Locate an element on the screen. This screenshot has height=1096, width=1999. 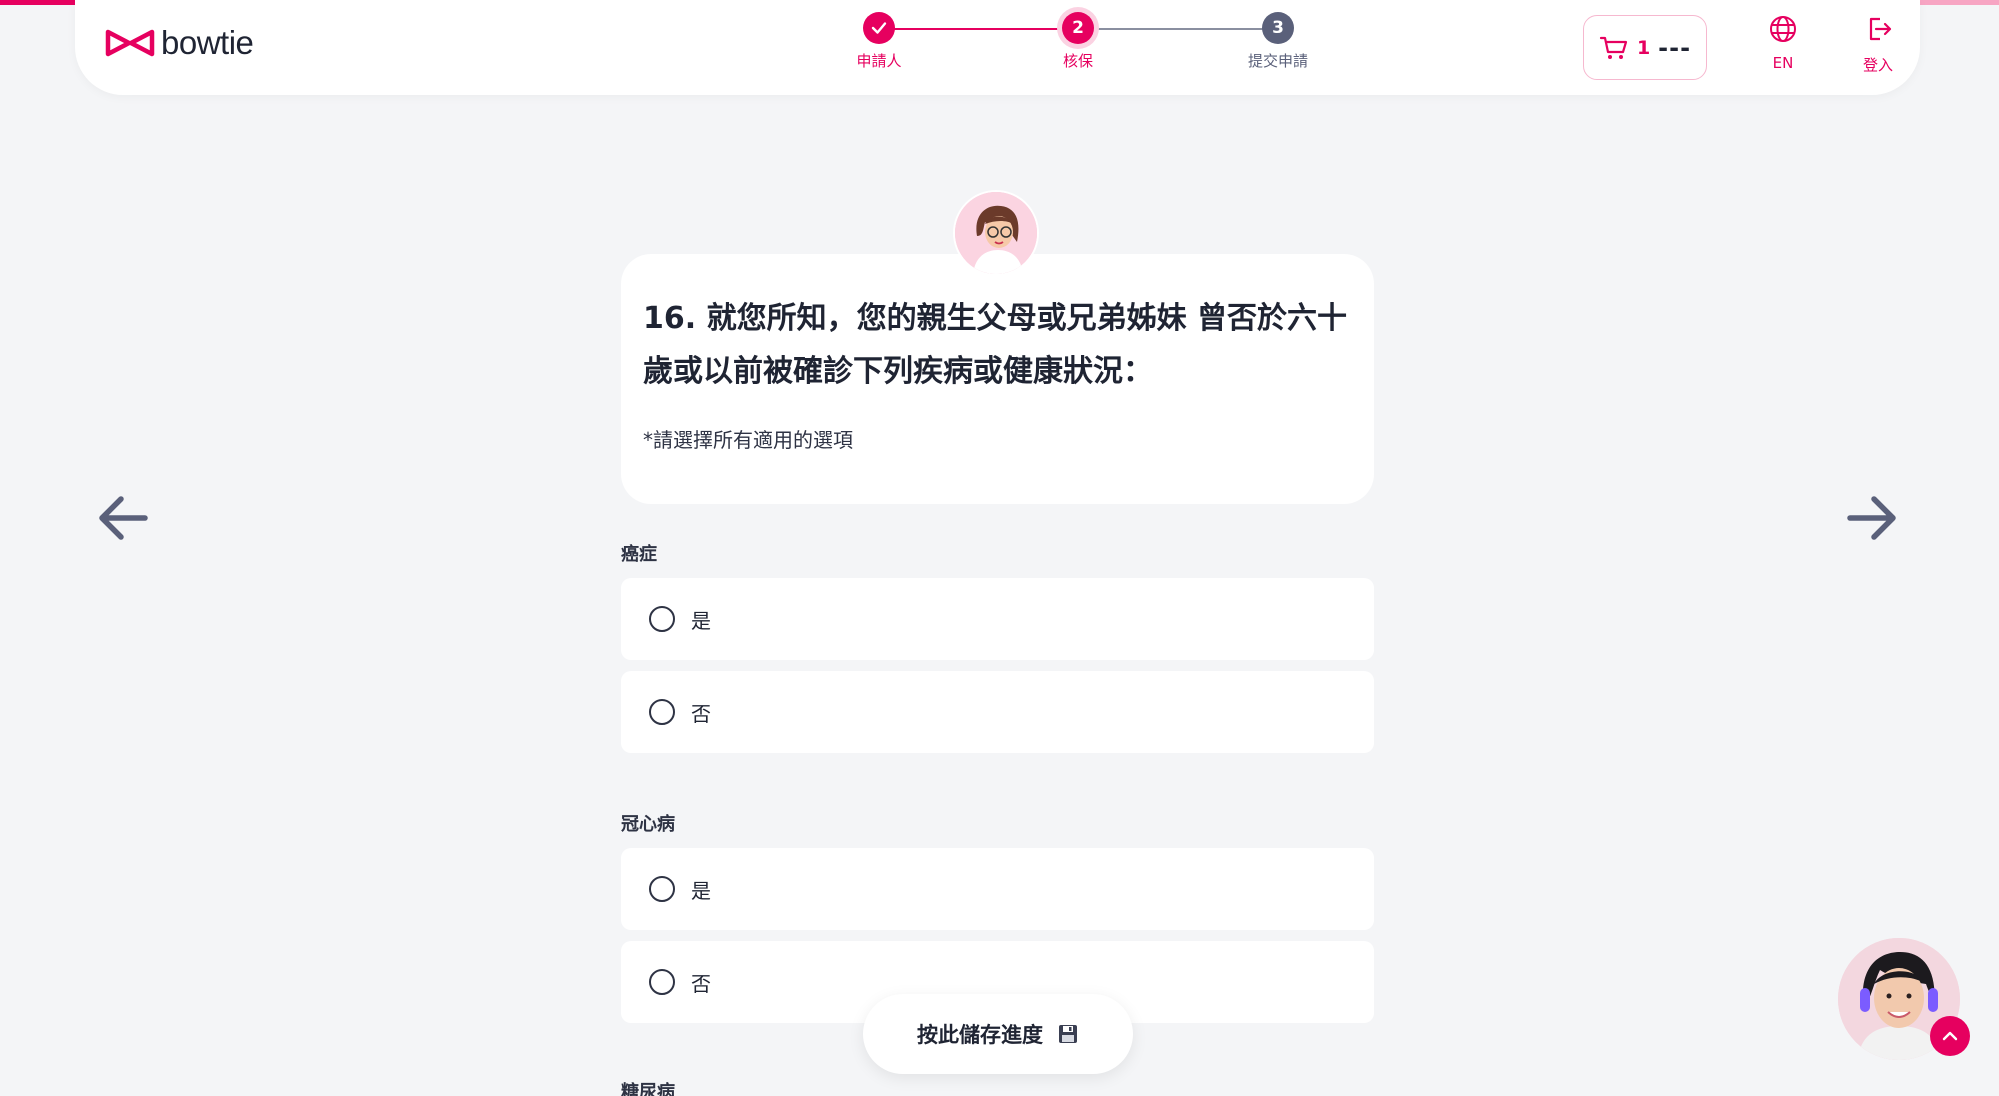
step-submit: 3 提交申請 is located at coordinates (1278, 40).